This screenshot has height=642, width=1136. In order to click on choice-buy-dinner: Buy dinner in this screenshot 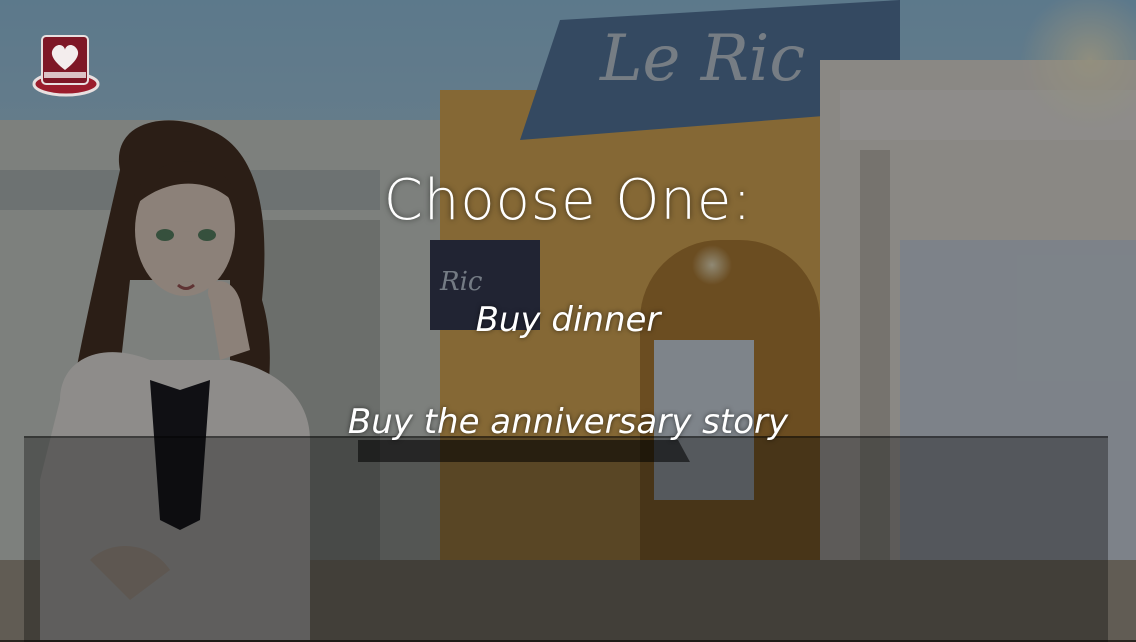, I will do `click(568, 320)`.